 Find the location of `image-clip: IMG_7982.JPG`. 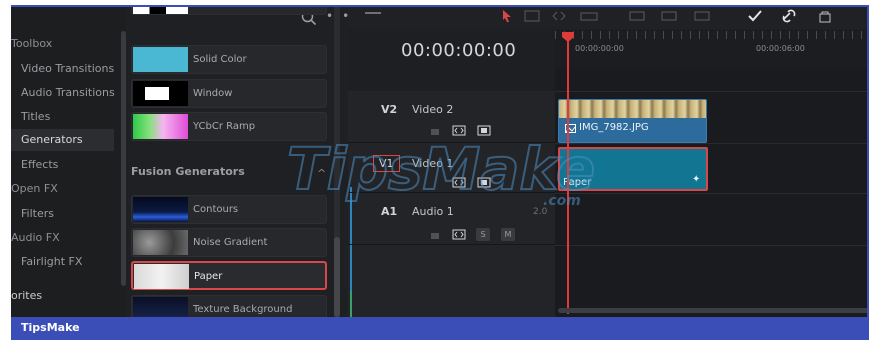

image-clip: IMG_7982.JPG is located at coordinates (632, 121).